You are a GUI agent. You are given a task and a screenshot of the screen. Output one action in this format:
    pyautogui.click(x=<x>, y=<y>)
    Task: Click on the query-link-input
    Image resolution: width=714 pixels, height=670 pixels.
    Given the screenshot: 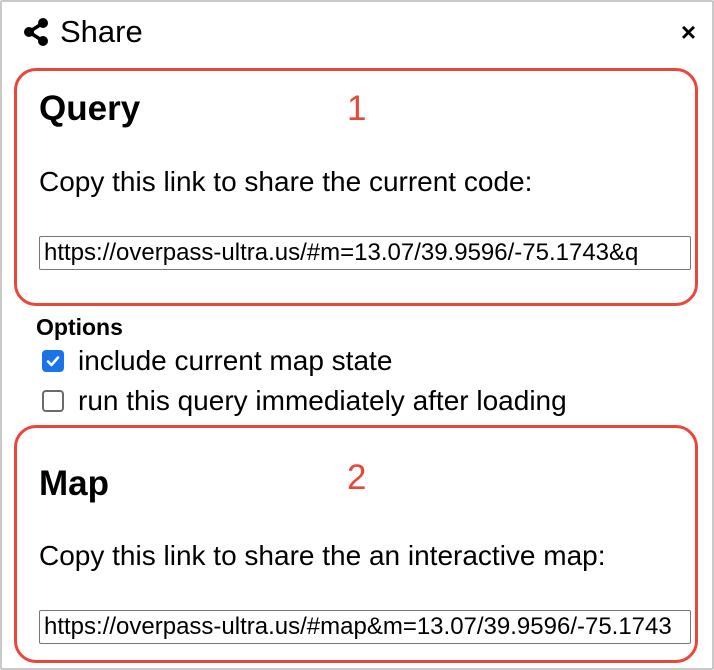 What is the action you would take?
    pyautogui.click(x=365, y=253)
    